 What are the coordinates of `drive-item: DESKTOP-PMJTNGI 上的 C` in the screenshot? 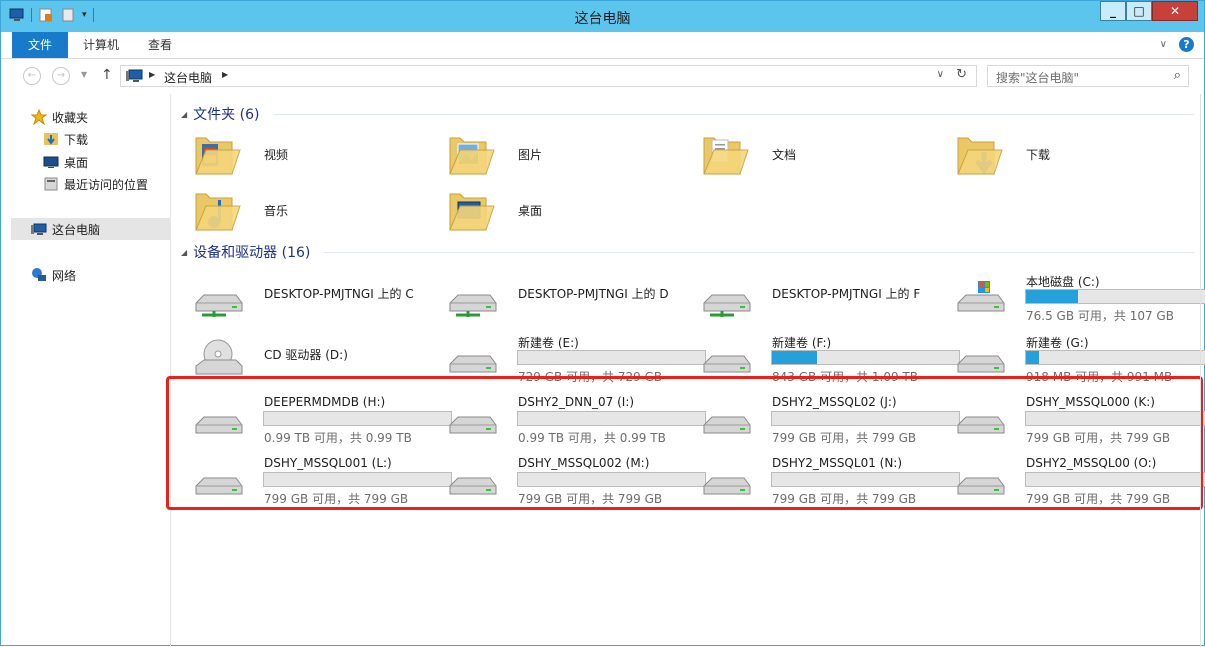 It's located at (317, 297).